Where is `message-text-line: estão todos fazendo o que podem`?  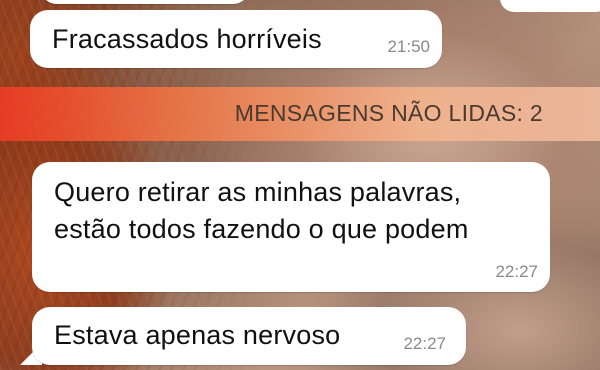 message-text-line: estão todos fazendo o que podem is located at coordinates (261, 229).